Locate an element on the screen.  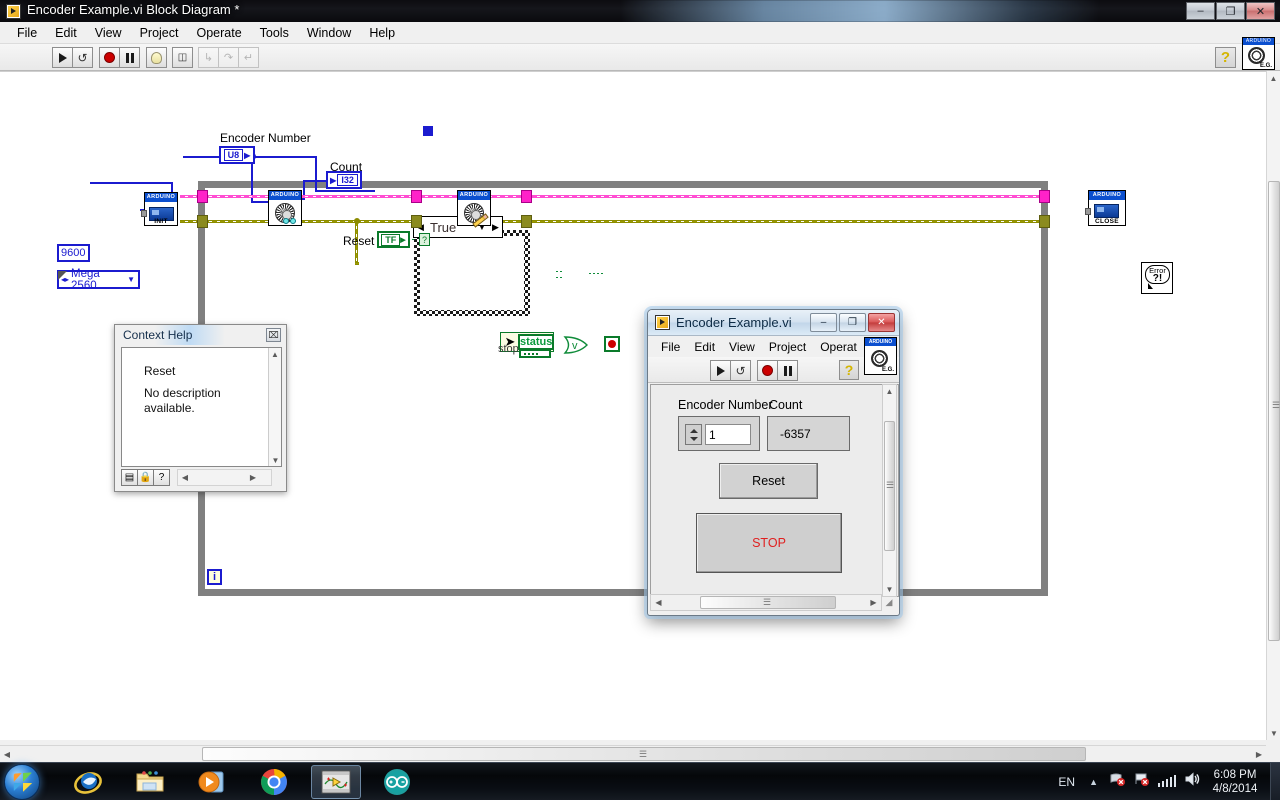
loop-stop-condition-terminal is located at coordinates (612, 344).